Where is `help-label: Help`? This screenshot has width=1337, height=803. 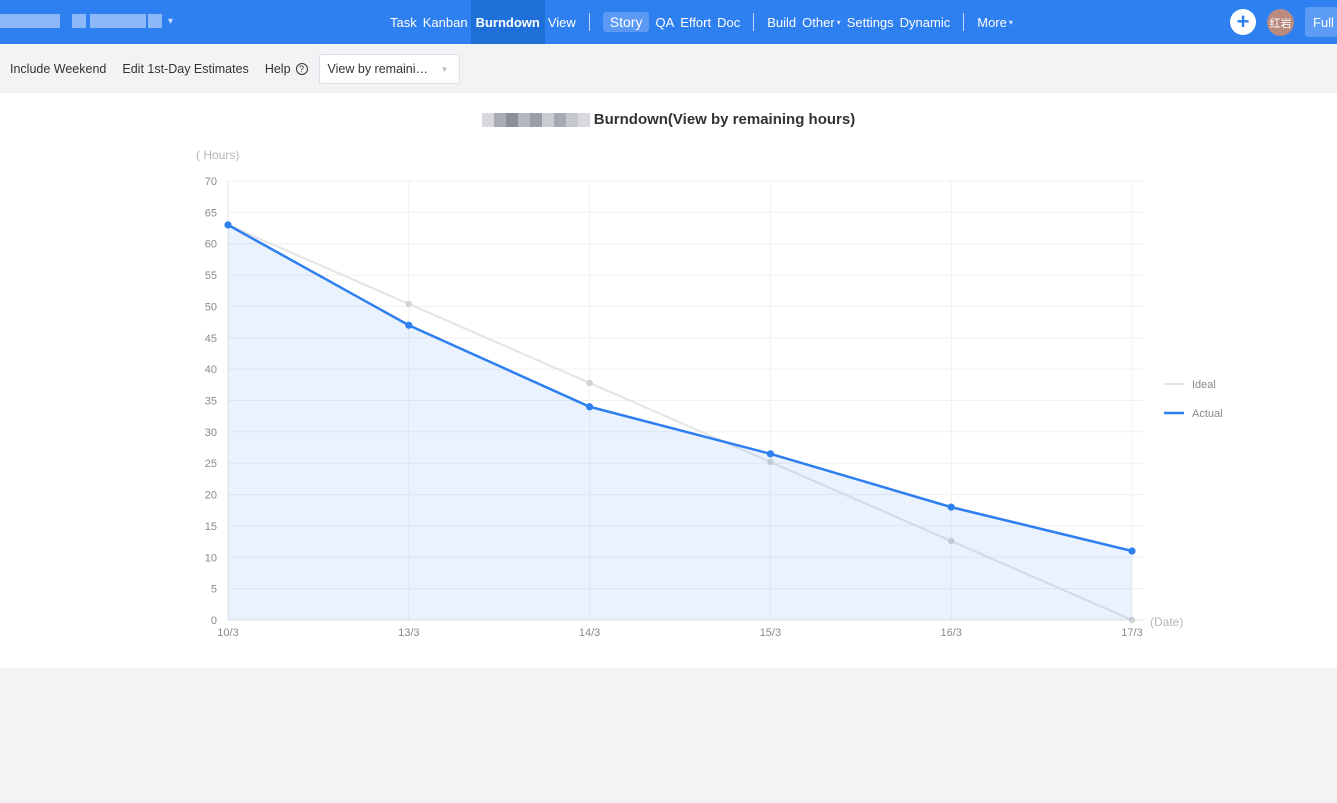
help-label: Help is located at coordinates (277, 69).